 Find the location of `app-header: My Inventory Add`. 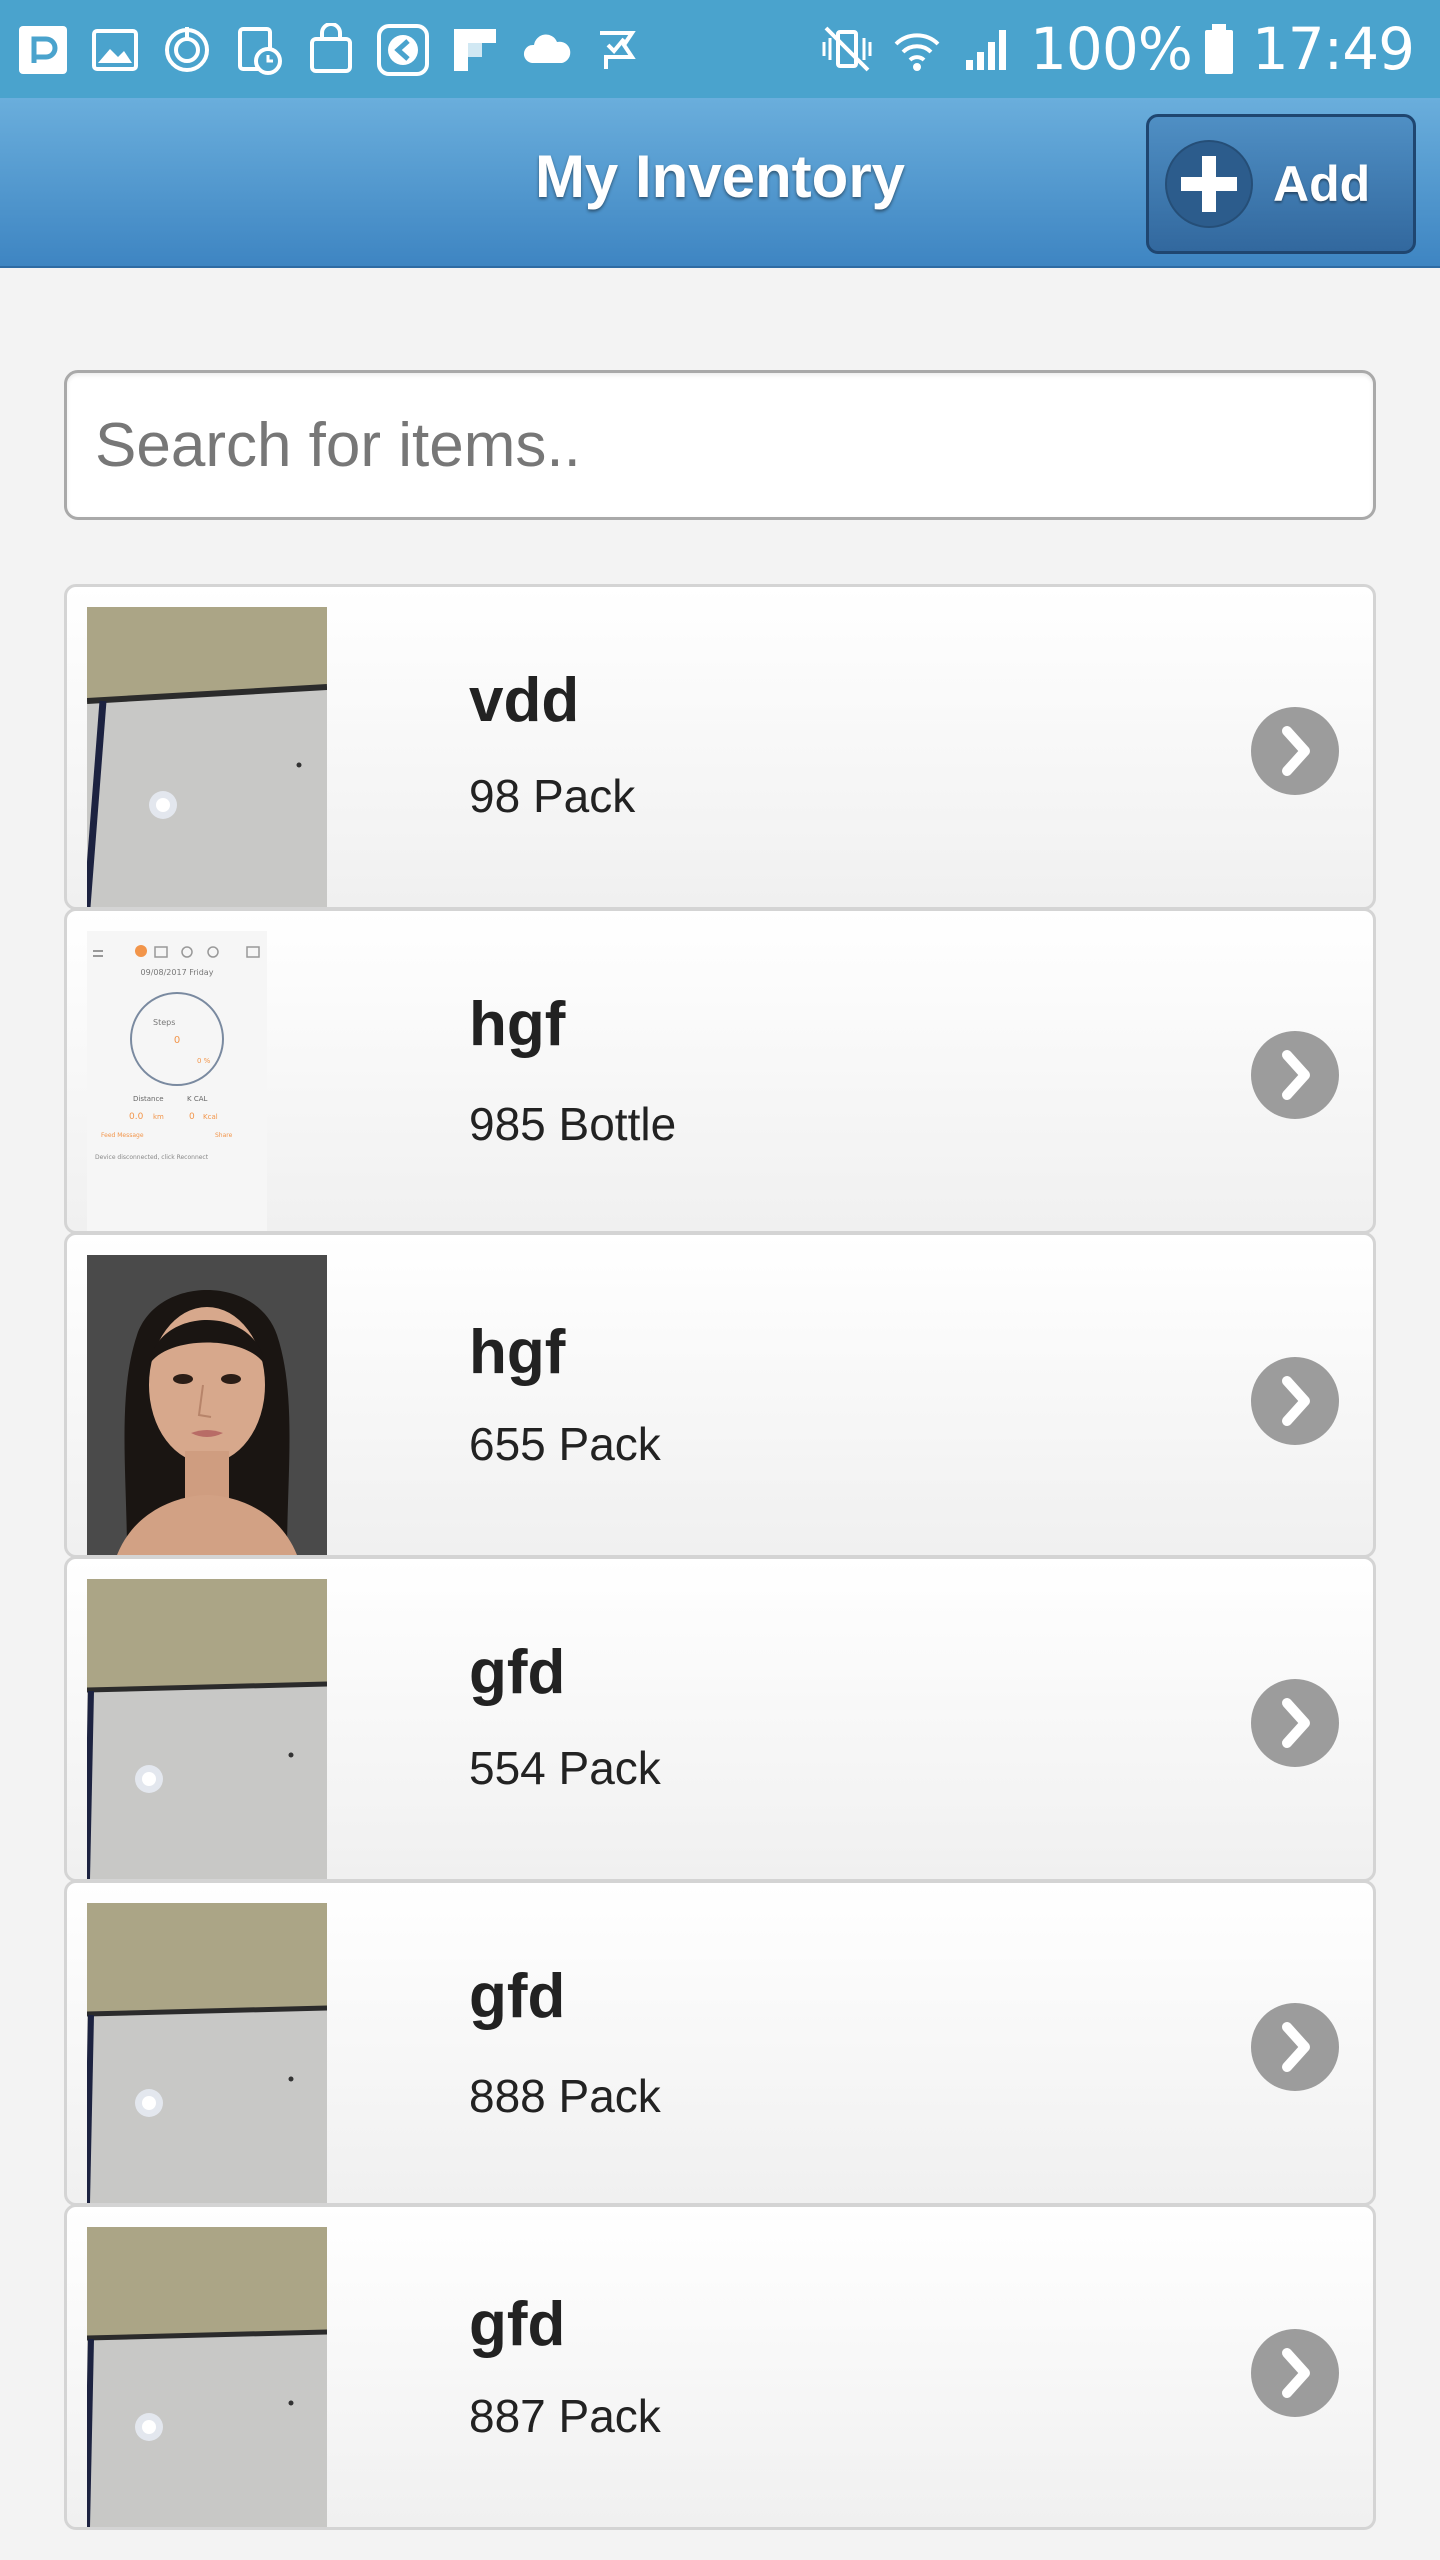

app-header: My Inventory Add is located at coordinates (720, 183).